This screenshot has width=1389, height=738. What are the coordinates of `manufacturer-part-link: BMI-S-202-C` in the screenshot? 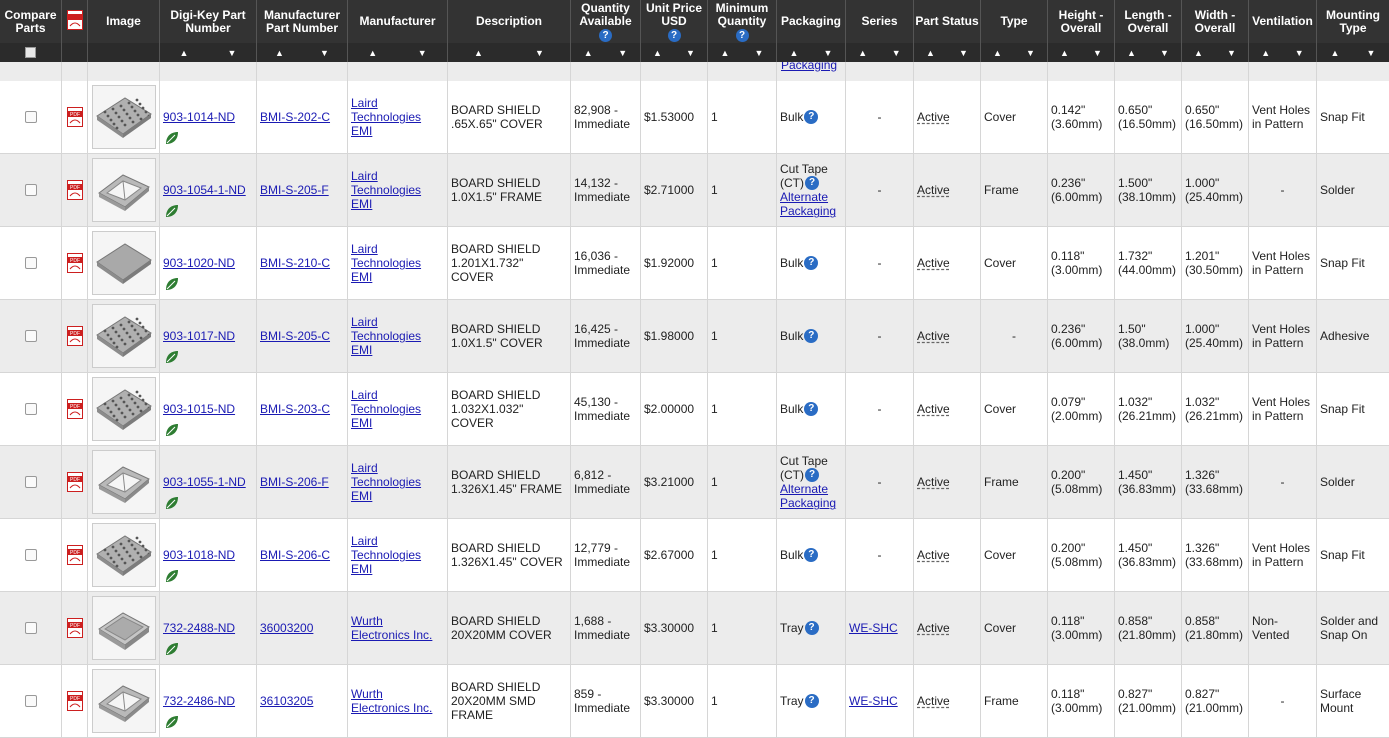 It's located at (295, 117).